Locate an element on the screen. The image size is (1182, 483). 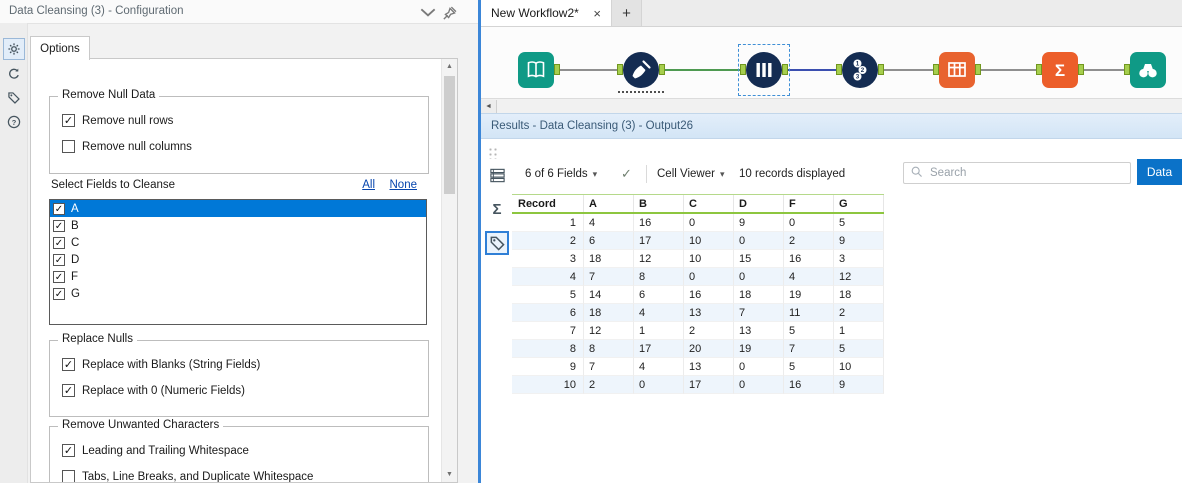
table-rows-icon is located at coordinates (497, 175).